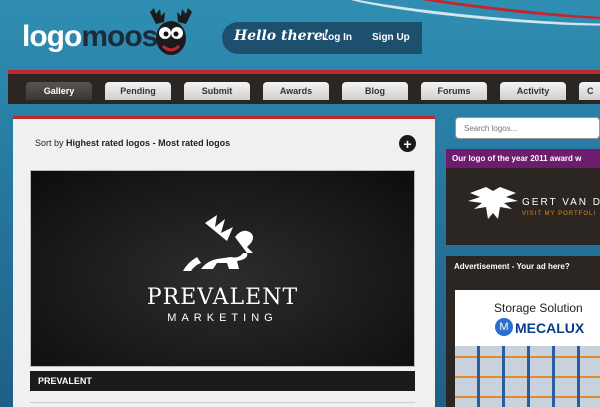  I want to click on tab-activity: Activity, so click(533, 91).